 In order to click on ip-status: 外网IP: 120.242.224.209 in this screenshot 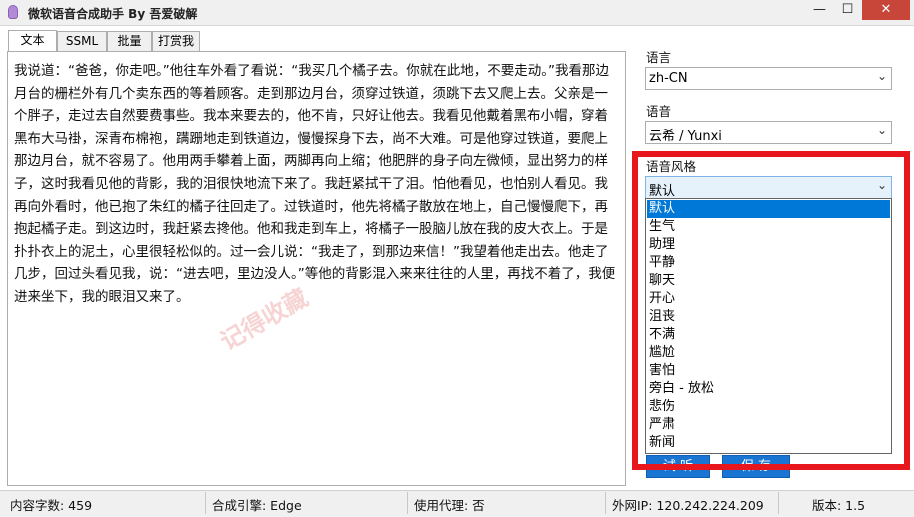, I will do `click(688, 505)`.